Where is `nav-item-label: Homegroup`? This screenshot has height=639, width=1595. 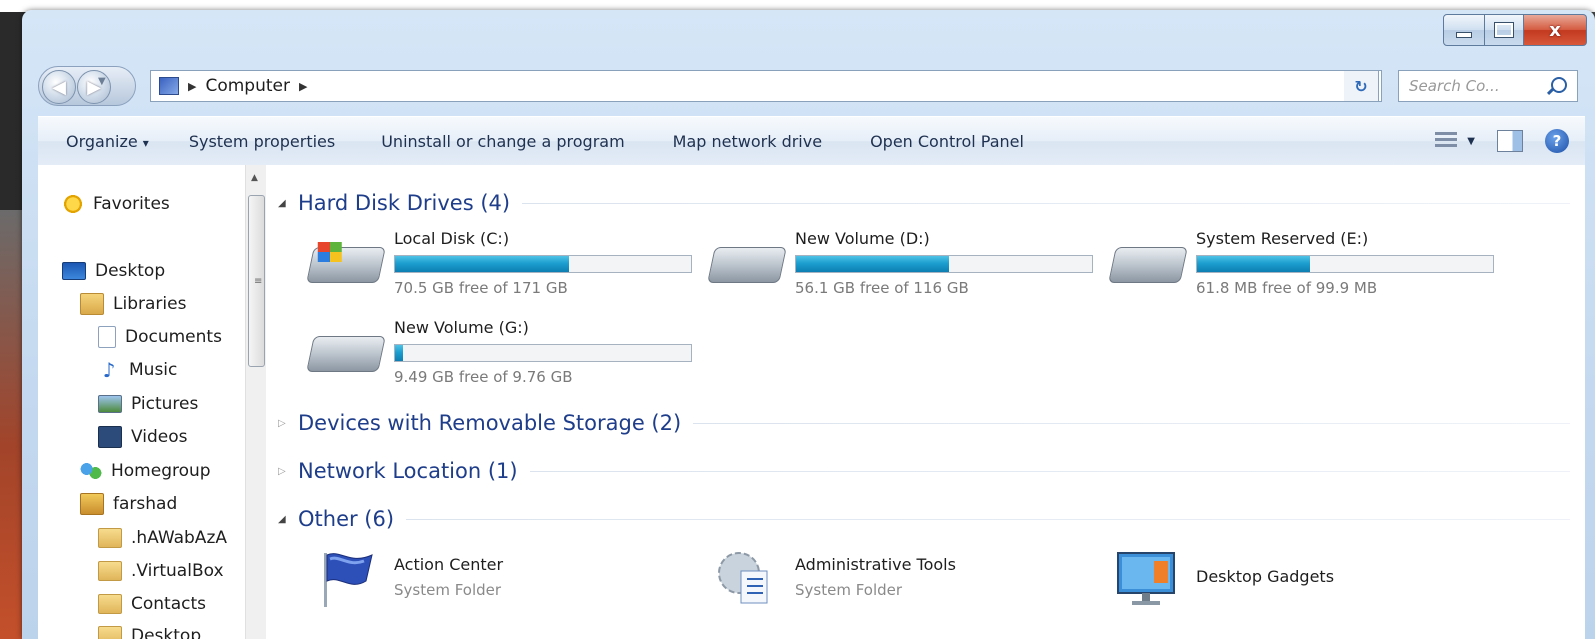 nav-item-label: Homegroup is located at coordinates (161, 471).